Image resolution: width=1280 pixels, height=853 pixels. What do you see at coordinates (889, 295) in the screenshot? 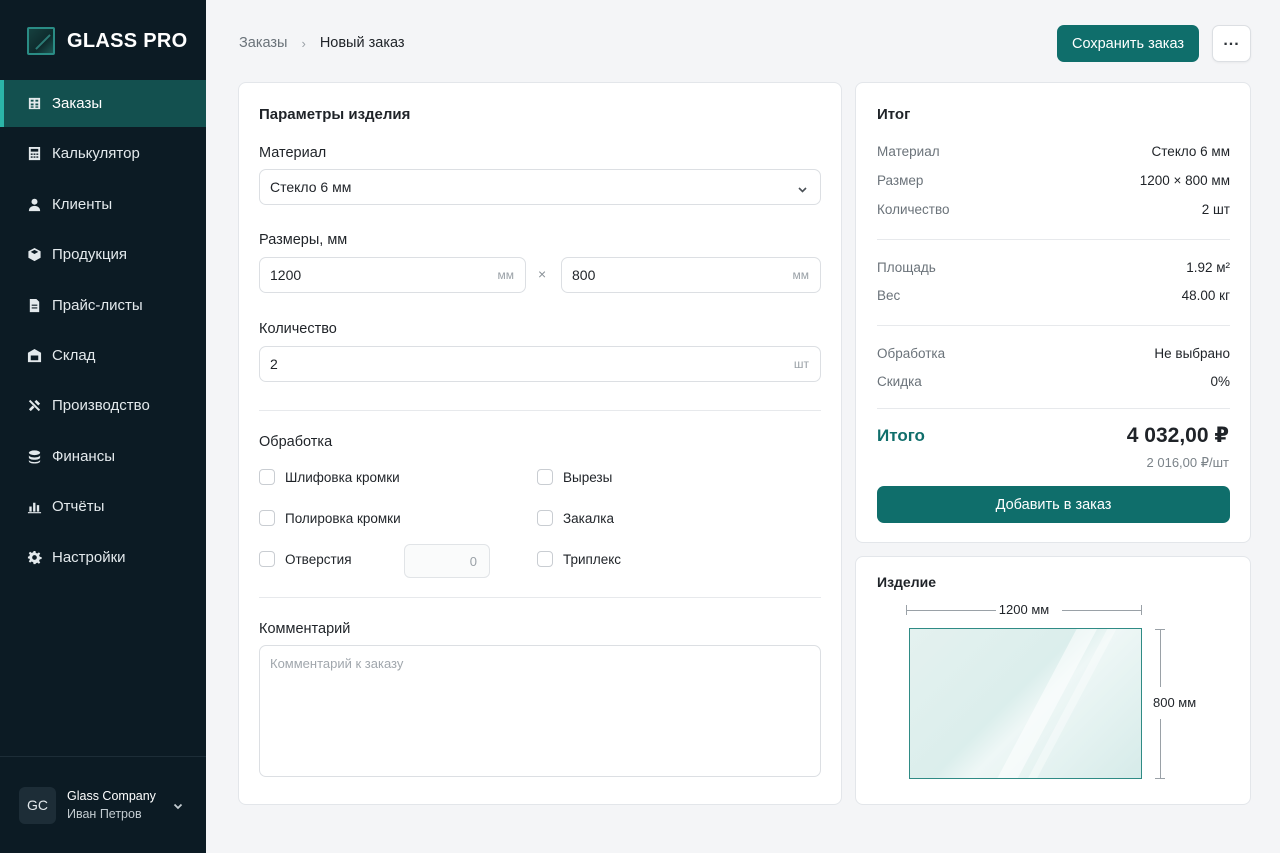
I see `summary-key: Вес` at bounding box center [889, 295].